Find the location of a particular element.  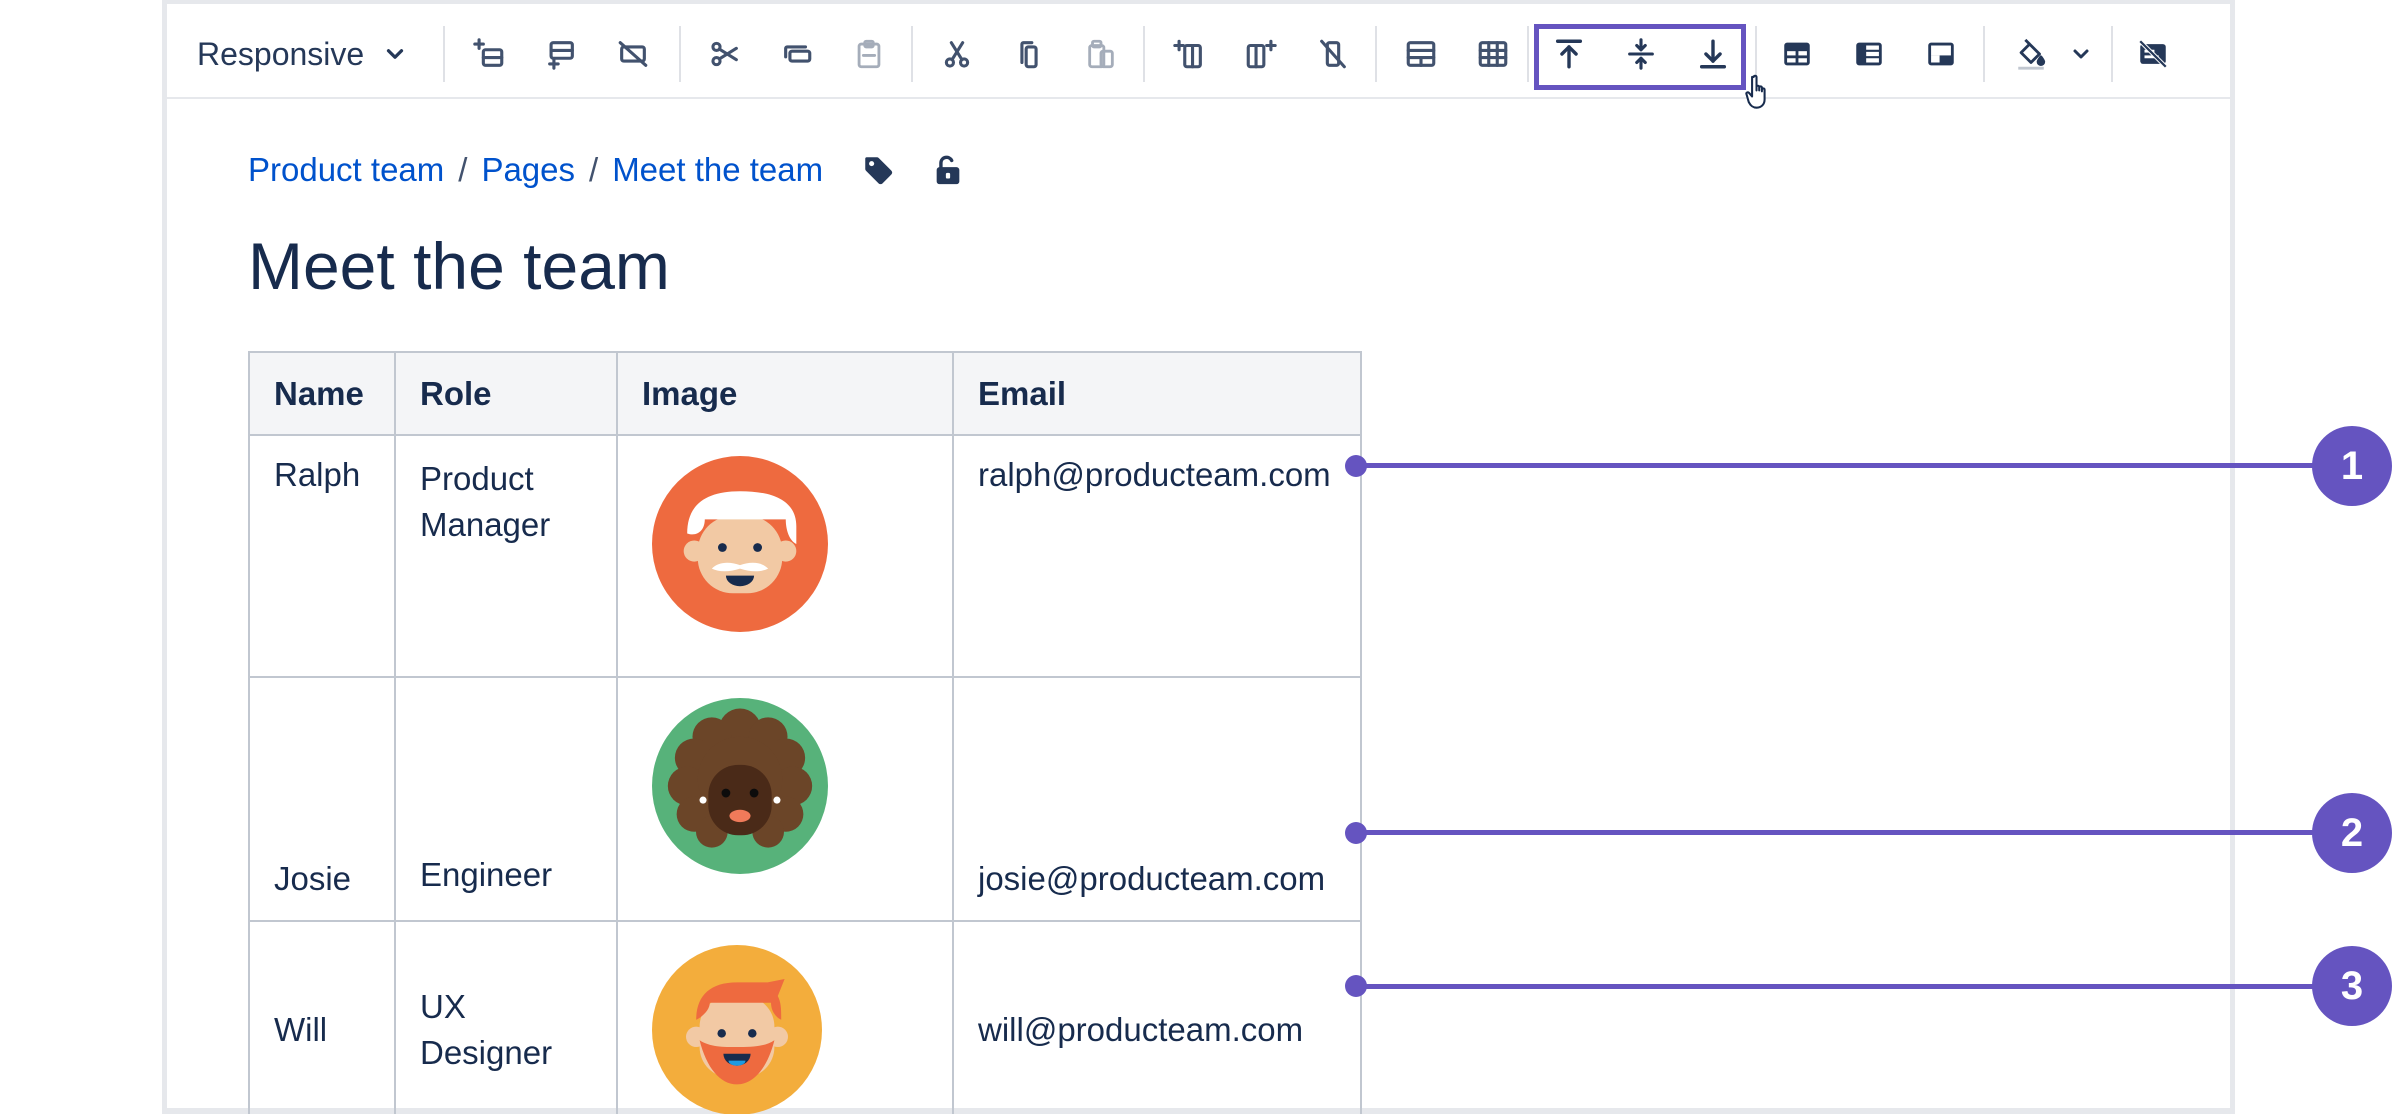

cell-email: ralph@producteam.com is located at coordinates (1157, 556).